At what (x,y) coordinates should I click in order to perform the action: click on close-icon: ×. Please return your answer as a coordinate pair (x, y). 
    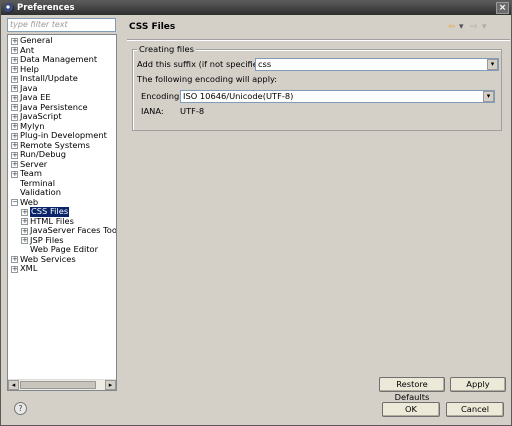
    Looking at the image, I should click on (502, 8).